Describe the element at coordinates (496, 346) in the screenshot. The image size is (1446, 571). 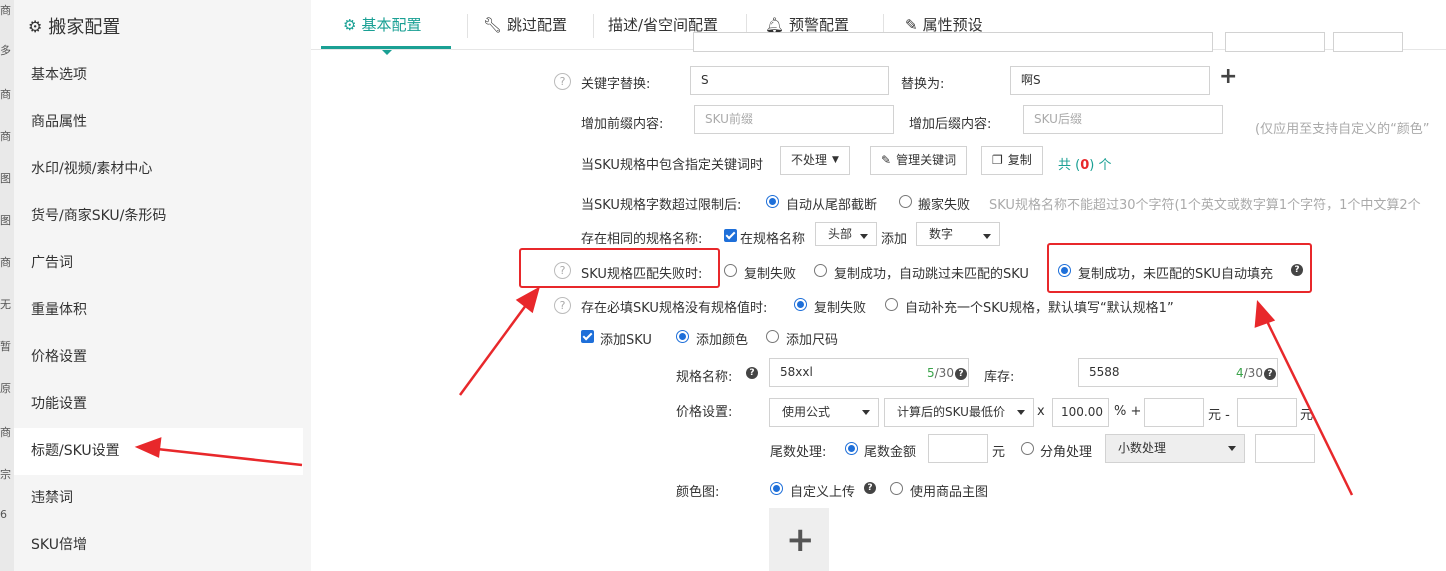
I see `arrow-to-match-fail-label` at that location.